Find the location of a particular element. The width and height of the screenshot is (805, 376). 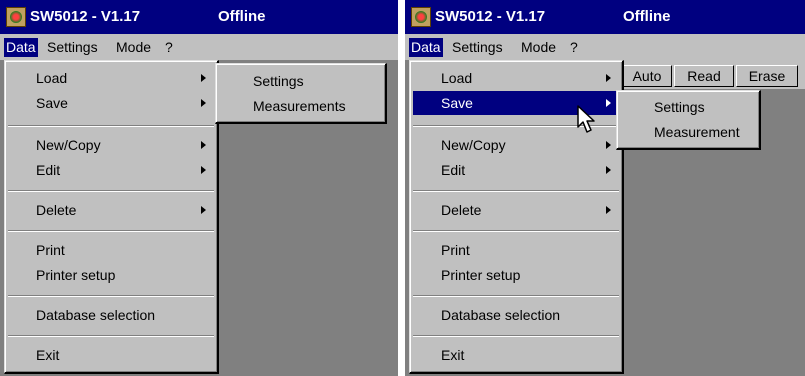

save-submenu: Settings Measurement is located at coordinates (688, 120).